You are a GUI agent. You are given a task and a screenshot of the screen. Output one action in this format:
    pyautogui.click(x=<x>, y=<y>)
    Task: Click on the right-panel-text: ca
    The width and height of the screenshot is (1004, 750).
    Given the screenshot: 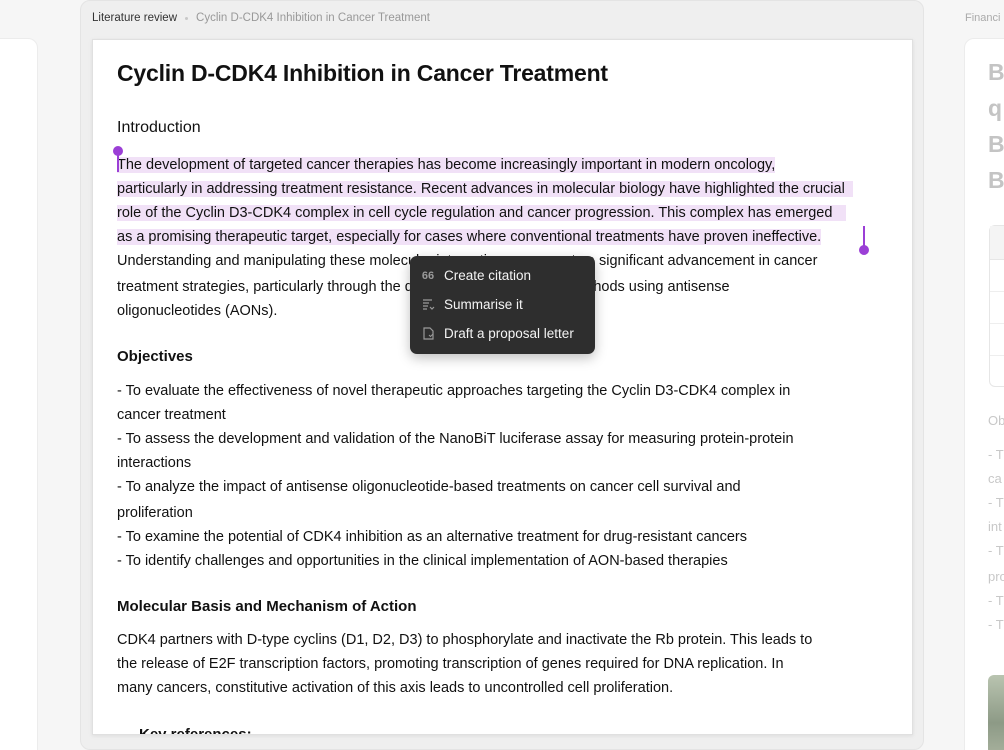 What is the action you would take?
    pyautogui.click(x=995, y=478)
    